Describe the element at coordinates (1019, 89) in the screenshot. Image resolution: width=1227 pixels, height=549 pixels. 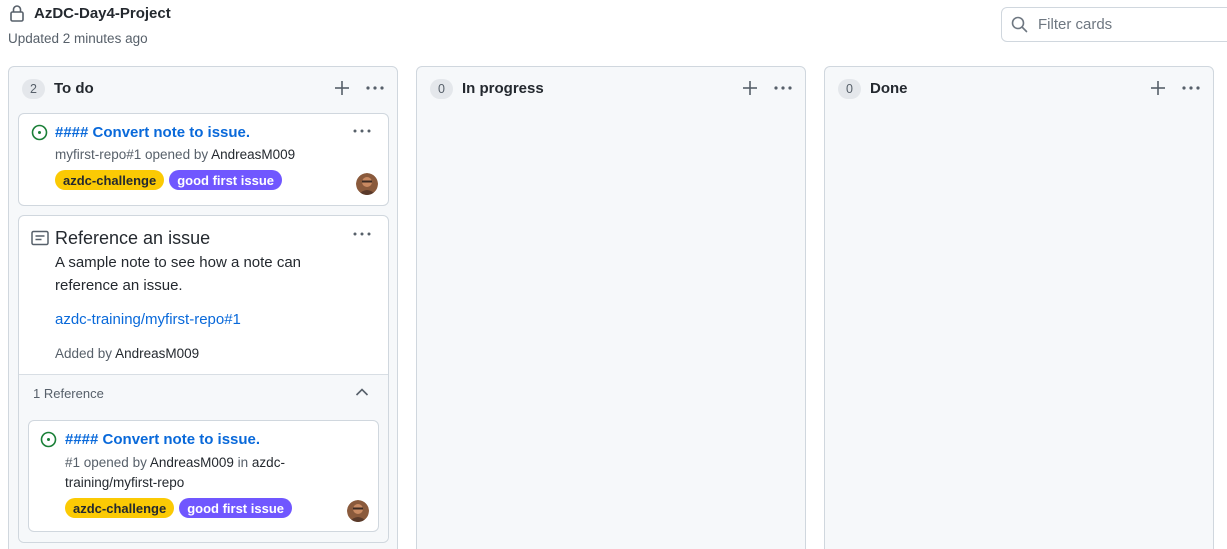
I see `column-header: 0 Done` at that location.